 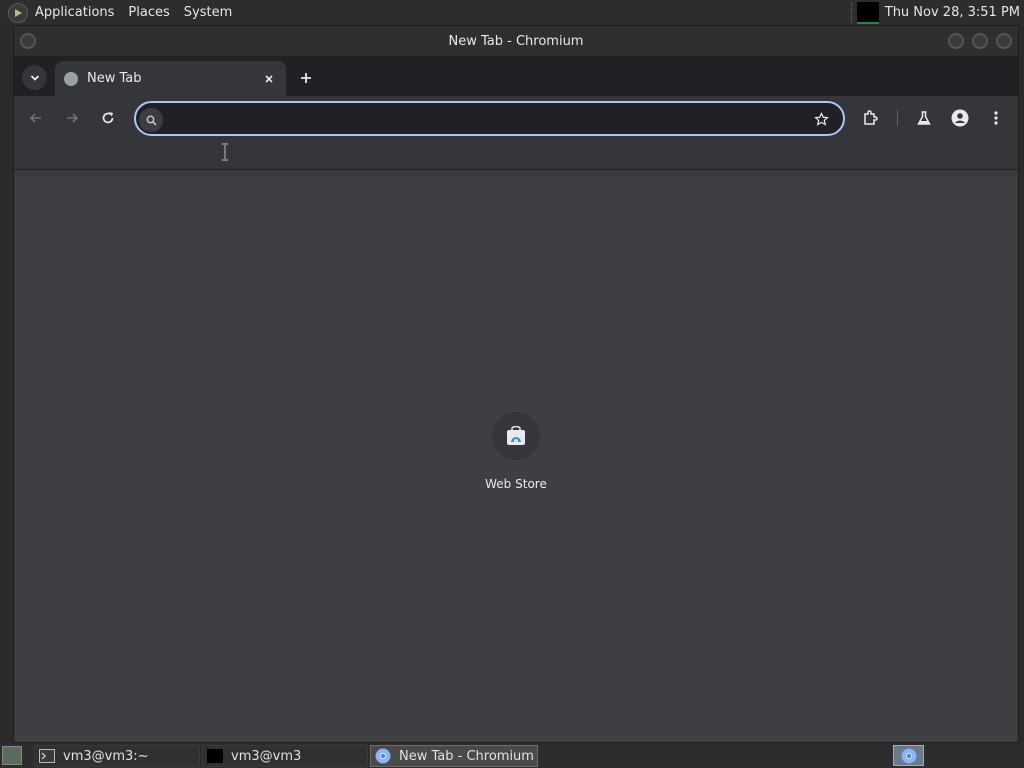 What do you see at coordinates (148, 12) in the screenshot?
I see `menu-places: Places` at bounding box center [148, 12].